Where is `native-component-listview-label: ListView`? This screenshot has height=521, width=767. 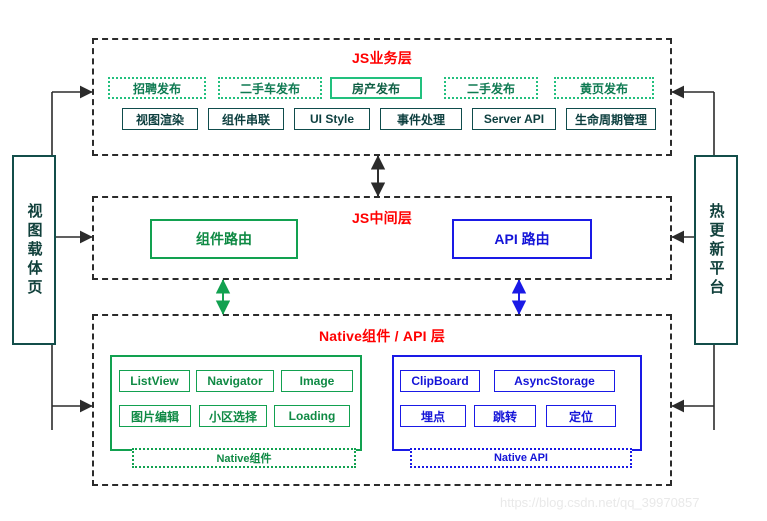
native-component-listview-label: ListView is located at coordinates (154, 381).